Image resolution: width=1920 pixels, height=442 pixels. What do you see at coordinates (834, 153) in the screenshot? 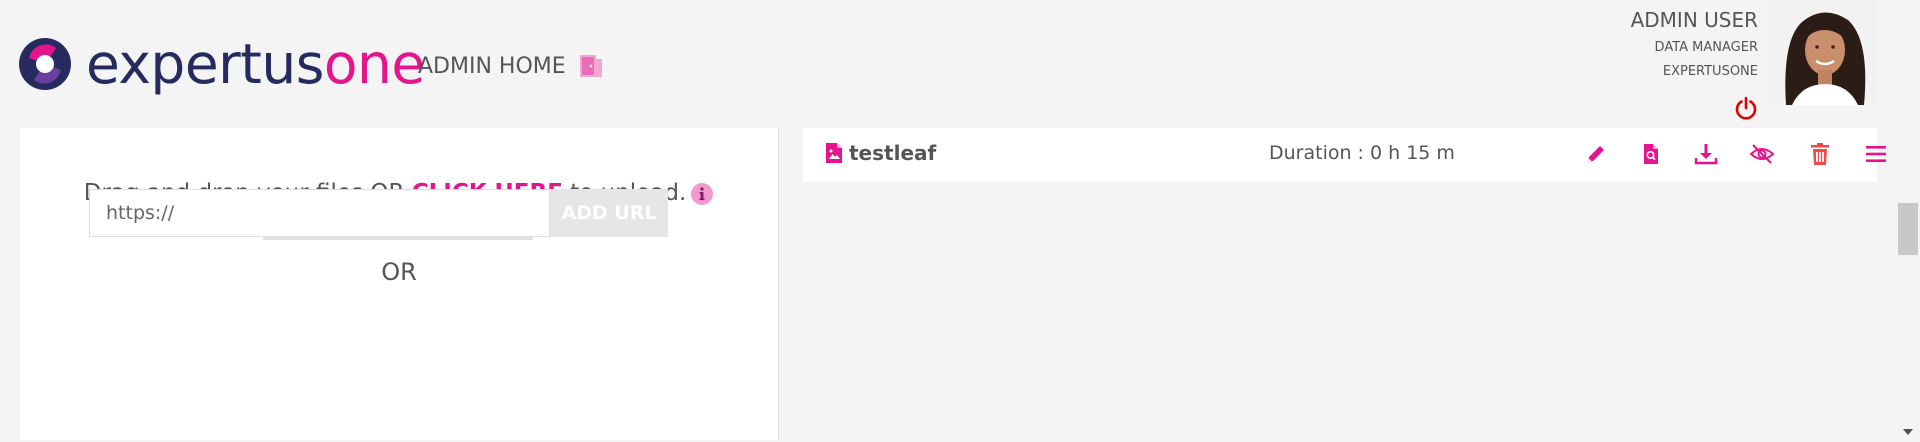
I see `image-file-icon` at bounding box center [834, 153].